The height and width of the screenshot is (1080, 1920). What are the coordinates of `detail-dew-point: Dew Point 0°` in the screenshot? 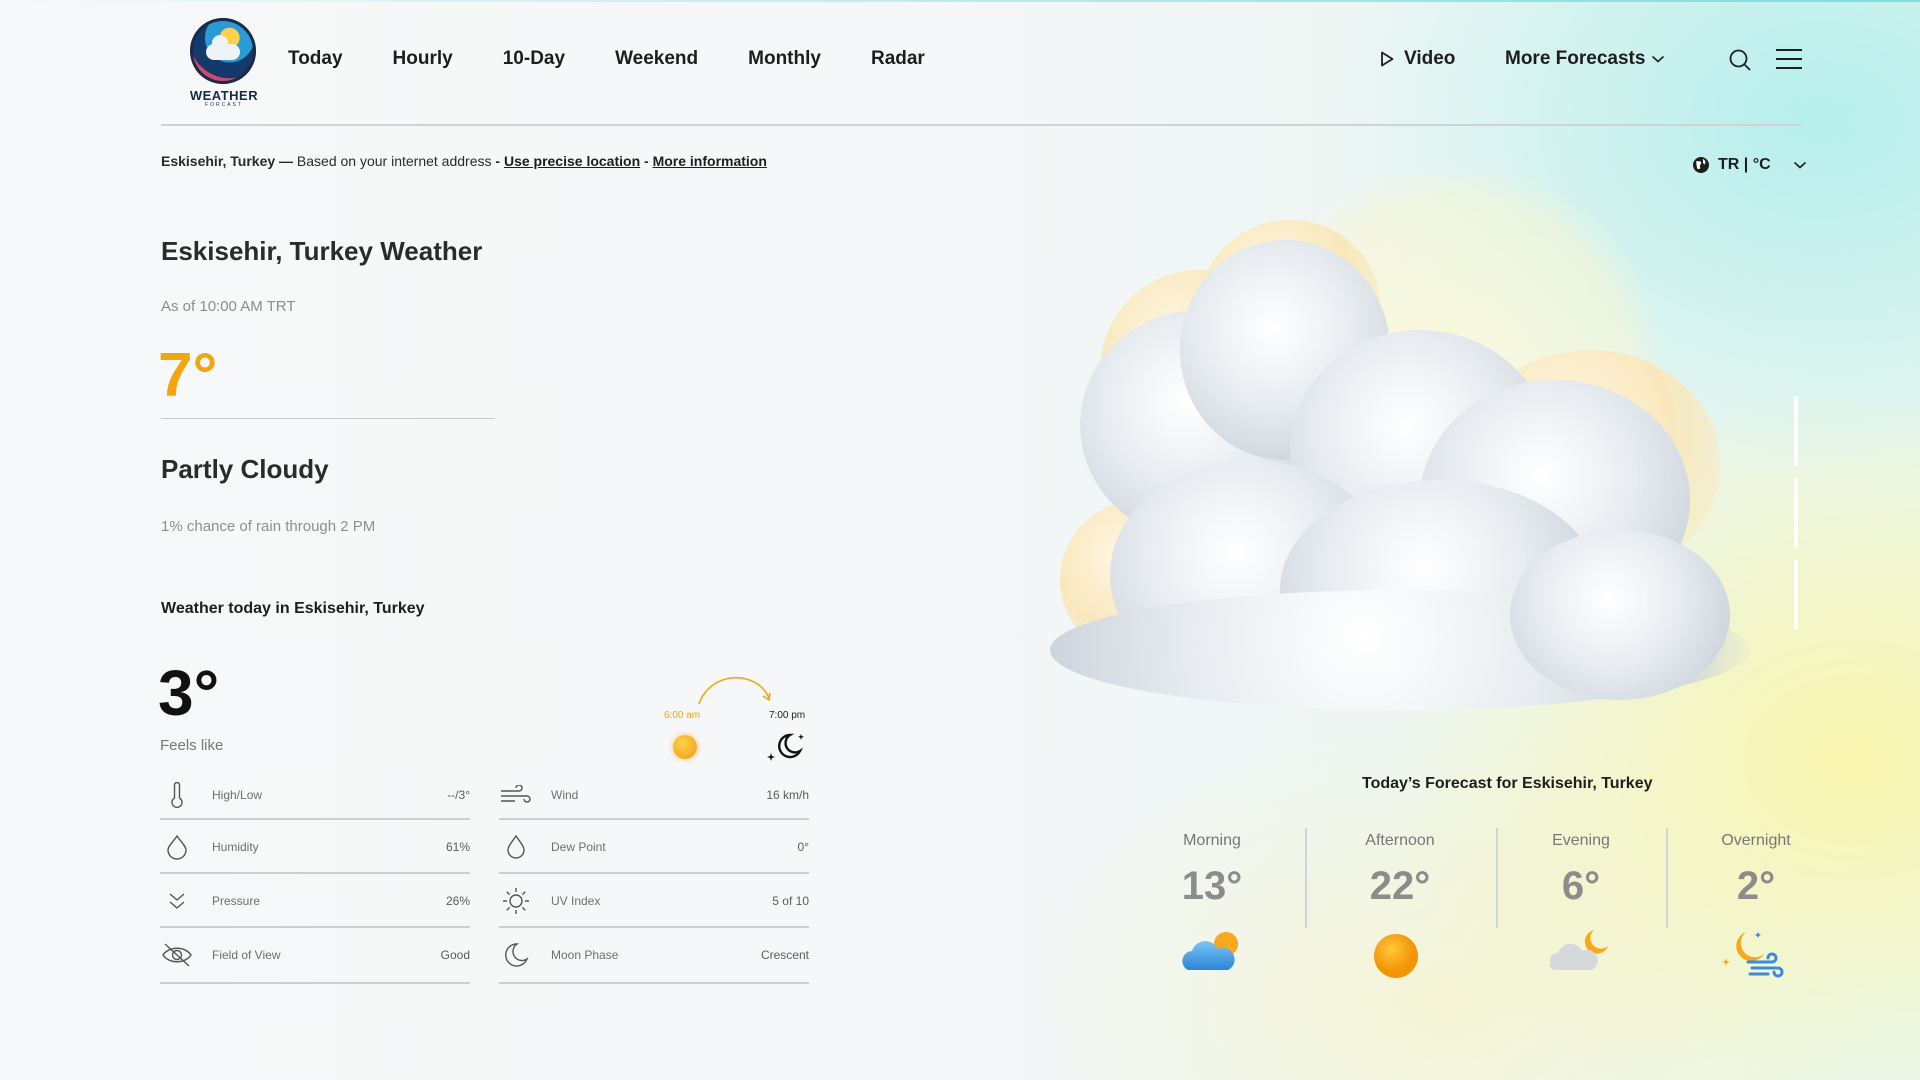 It's located at (654, 847).